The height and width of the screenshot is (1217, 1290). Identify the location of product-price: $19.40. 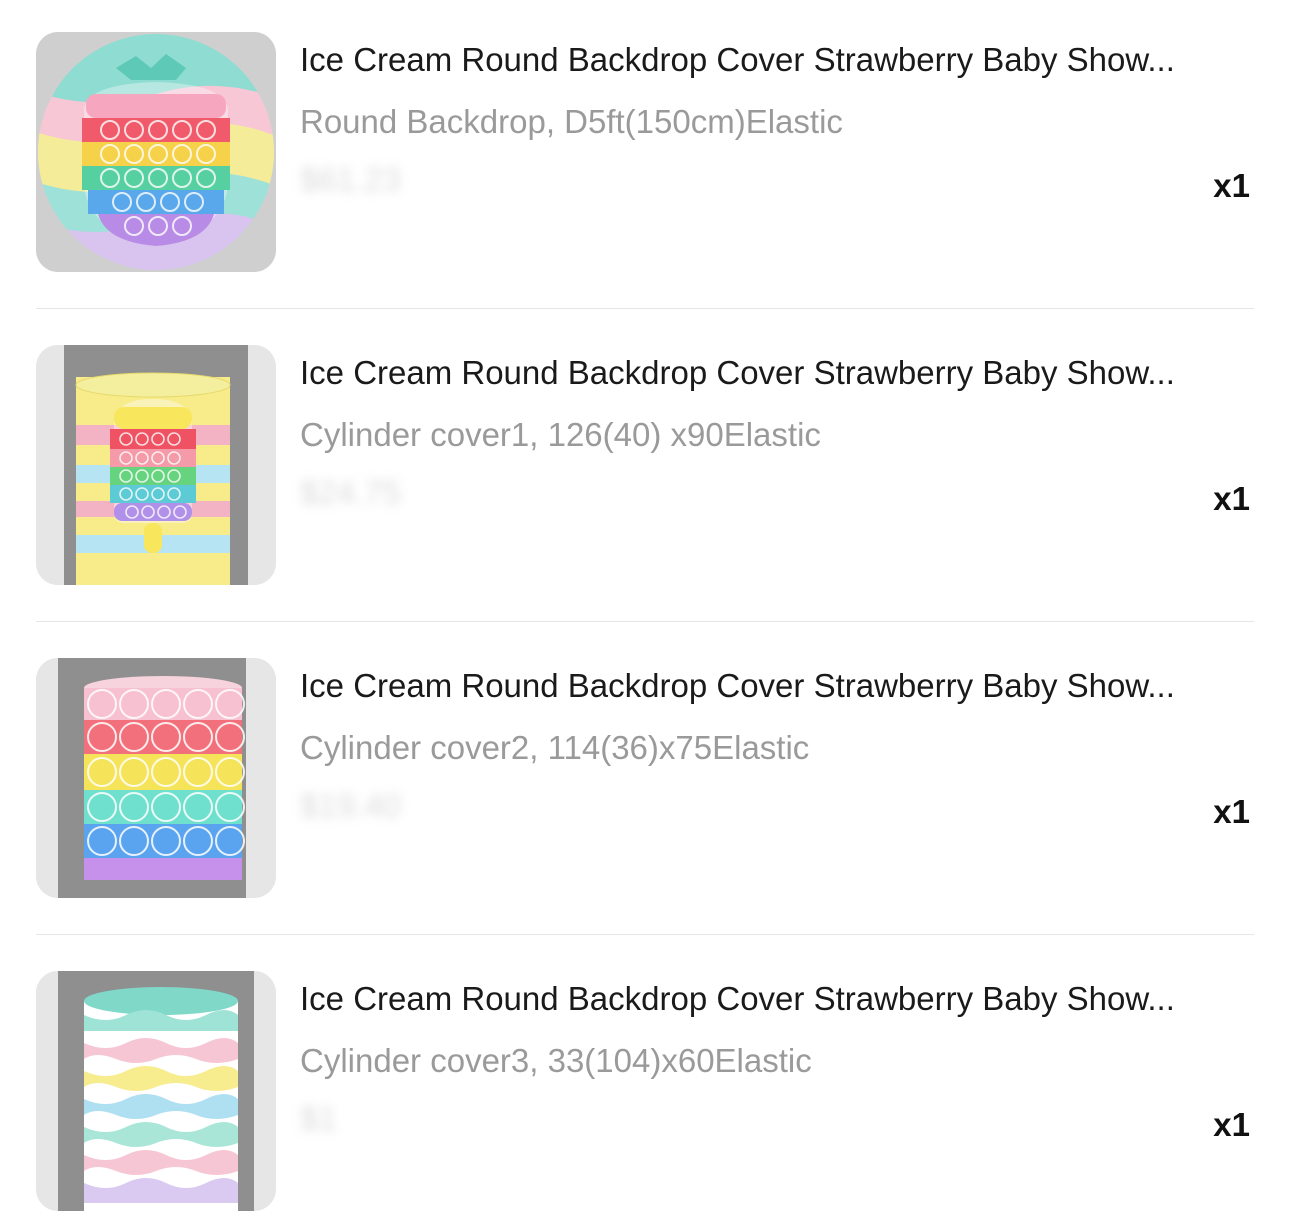
(350, 805).